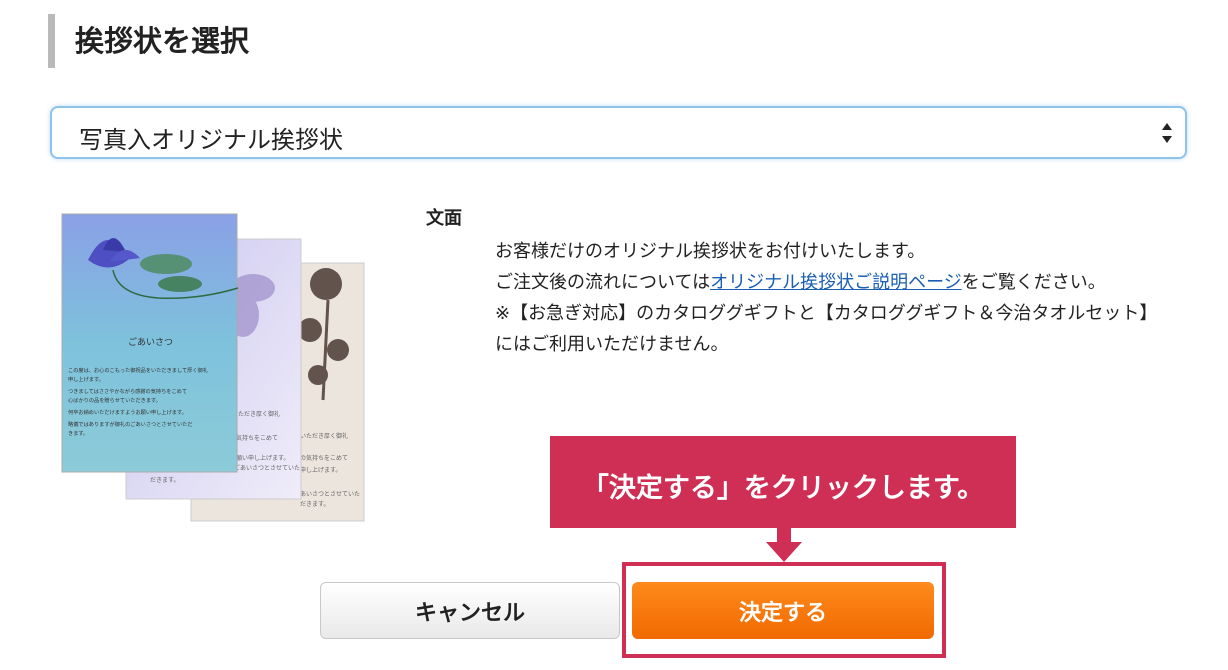 This screenshot has height=670, width=1228. What do you see at coordinates (330, 494) in the screenshot?
I see `back-line-4: あいさつとさせていた` at bounding box center [330, 494].